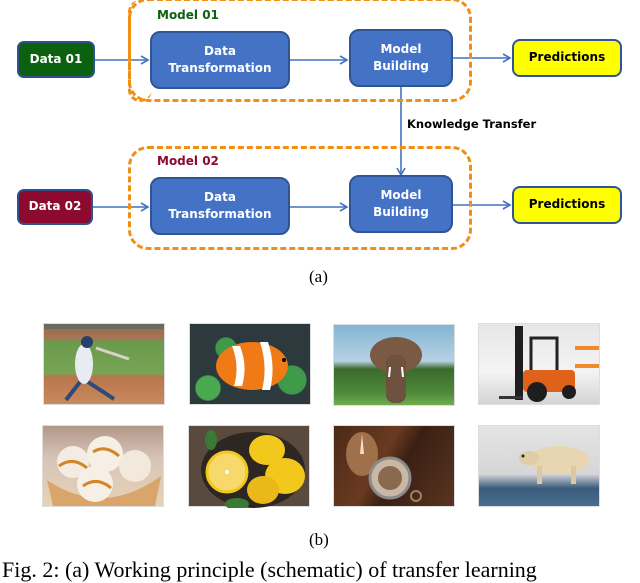  I want to click on lemons-photo, so click(249, 466).